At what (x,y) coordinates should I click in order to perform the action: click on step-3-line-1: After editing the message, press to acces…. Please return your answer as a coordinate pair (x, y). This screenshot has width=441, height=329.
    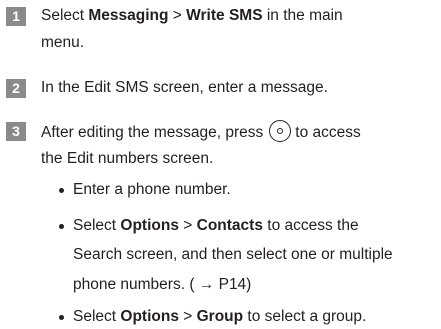
    Looking at the image, I should click on (201, 132).